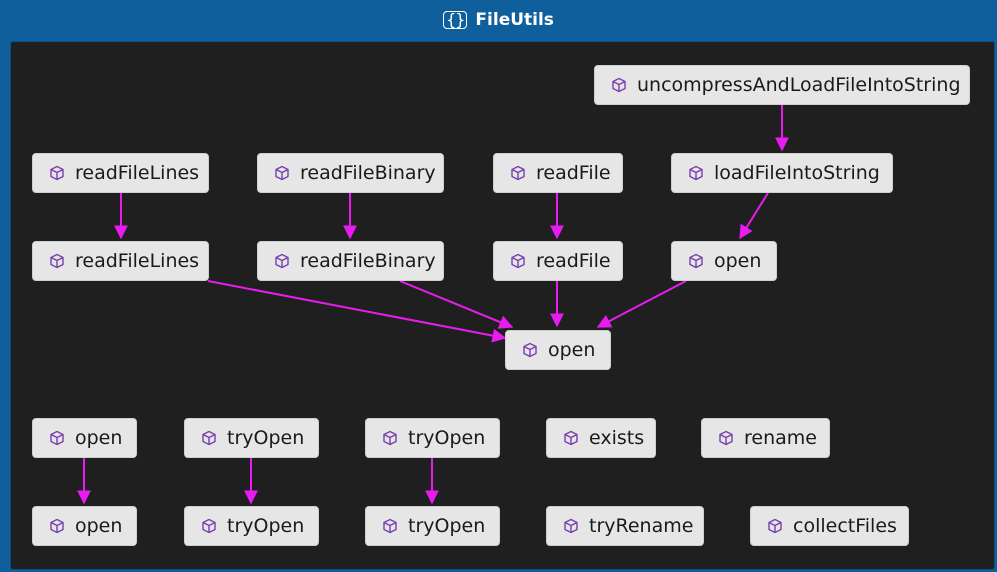  I want to click on node-label: loadFileIntoString, so click(797, 173).